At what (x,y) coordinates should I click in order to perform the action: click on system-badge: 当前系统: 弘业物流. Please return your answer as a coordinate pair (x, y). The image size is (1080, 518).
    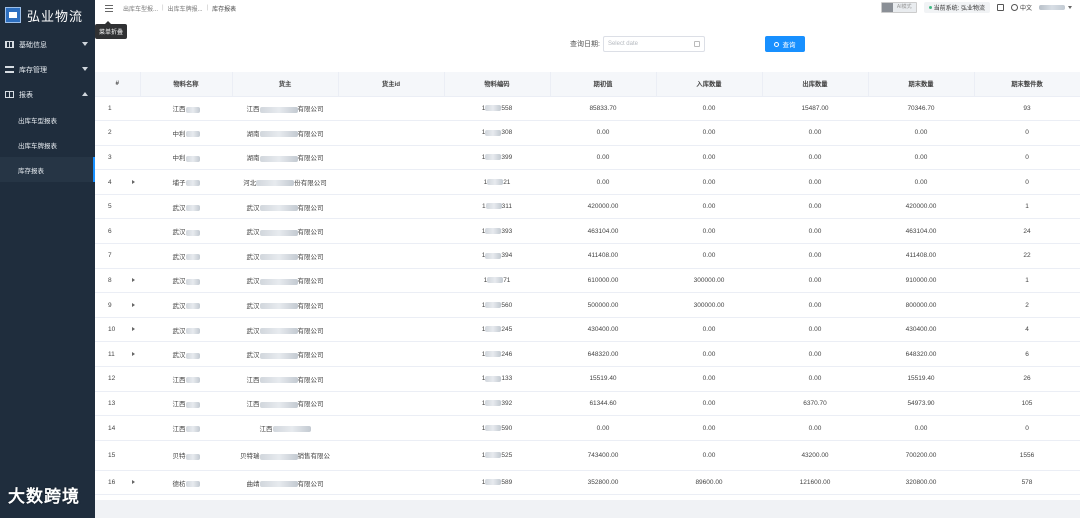
    Looking at the image, I should click on (956, 7).